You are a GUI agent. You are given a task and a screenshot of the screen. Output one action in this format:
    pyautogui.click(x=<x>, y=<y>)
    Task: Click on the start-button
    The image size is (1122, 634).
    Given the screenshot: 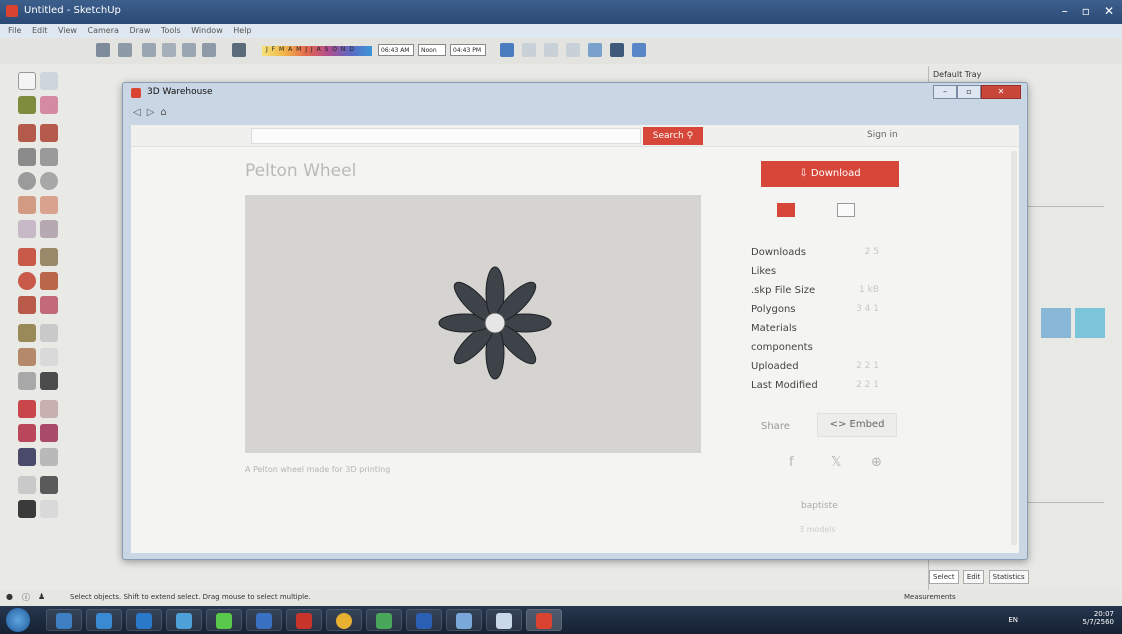 What is the action you would take?
    pyautogui.click(x=18, y=620)
    